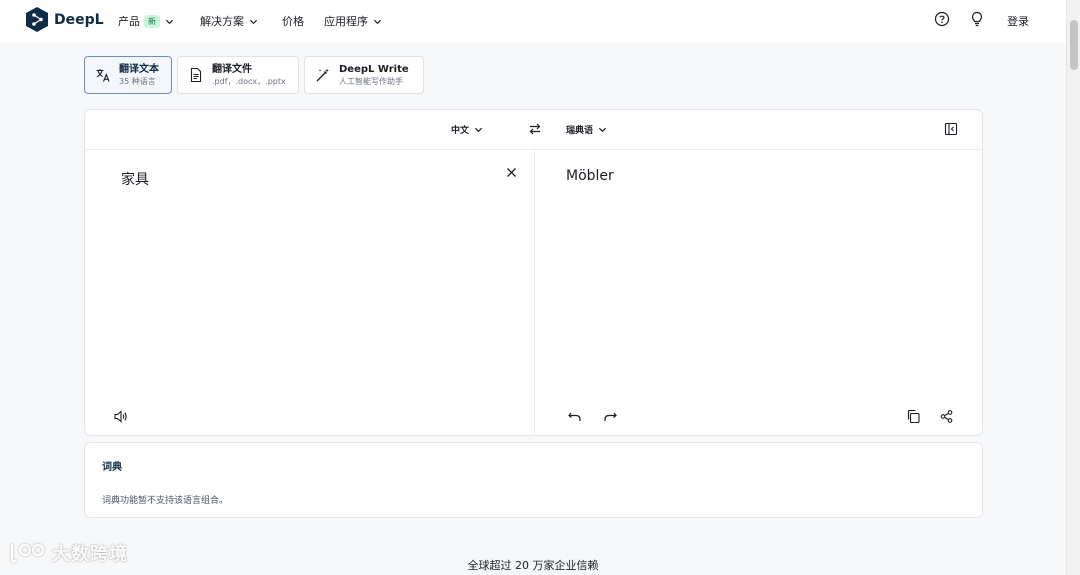 The image size is (1080, 575). Describe the element at coordinates (610, 416) in the screenshot. I see `redo-icon` at that location.